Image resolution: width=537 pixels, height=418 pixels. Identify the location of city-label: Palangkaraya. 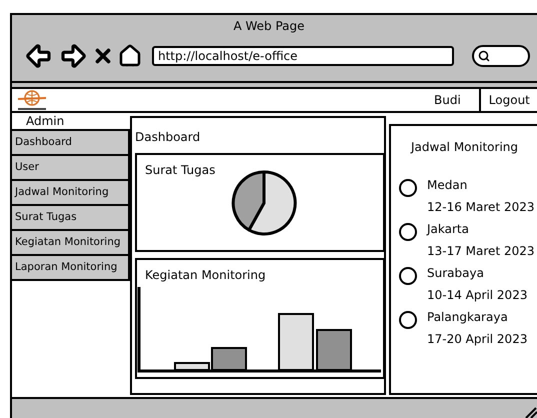
(468, 317).